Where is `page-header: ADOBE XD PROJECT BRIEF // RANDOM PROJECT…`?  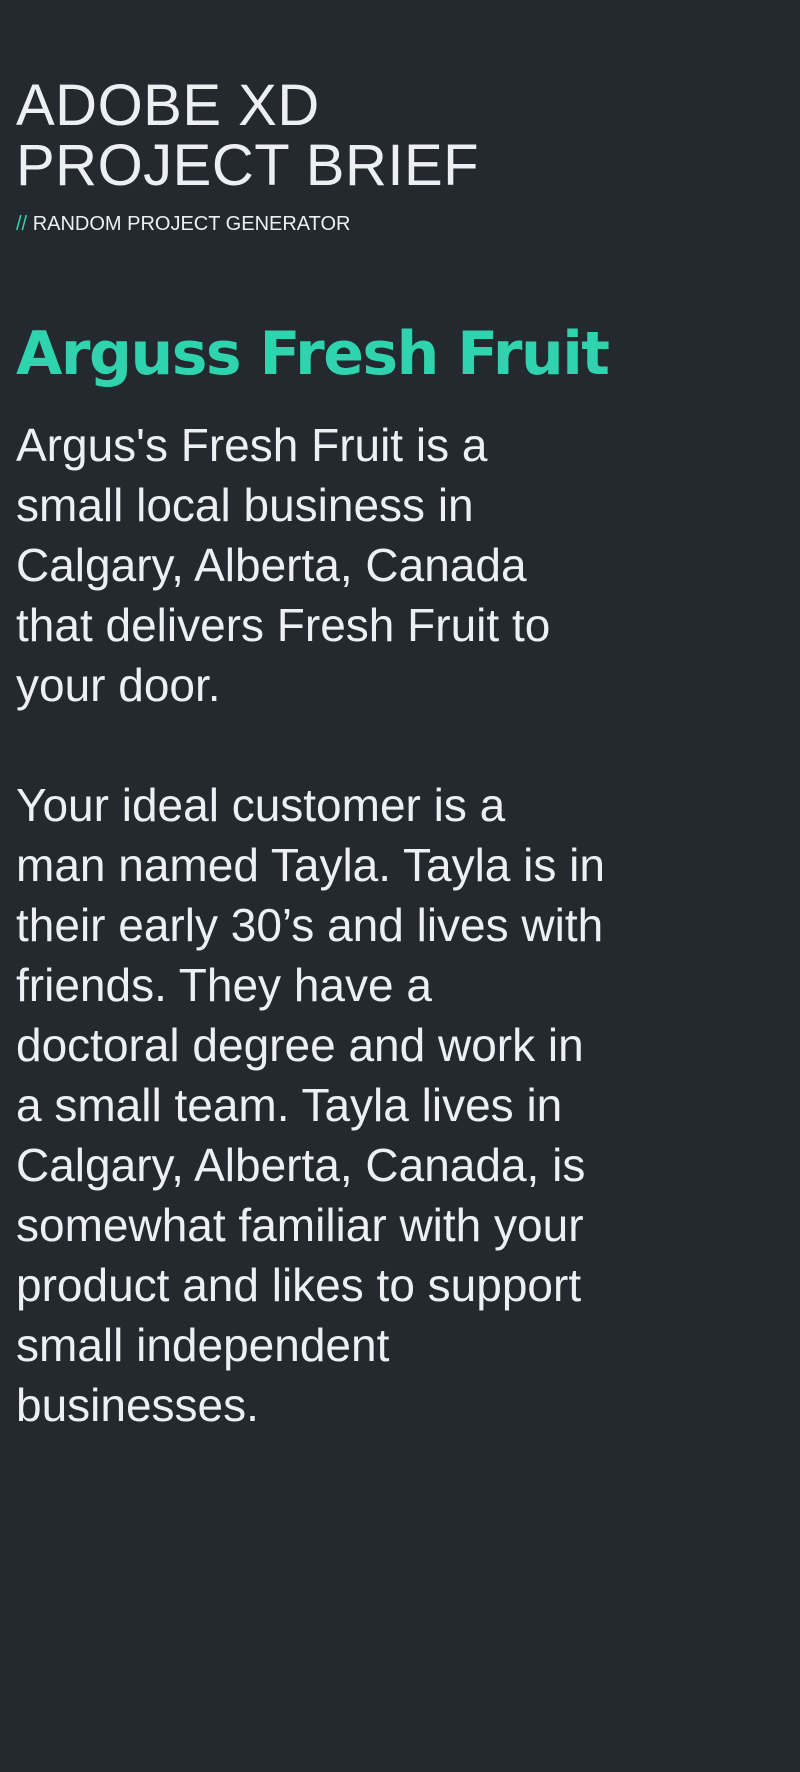 page-header: ADOBE XD PROJECT BRIEF // RANDOM PROJECT… is located at coordinates (366, 156).